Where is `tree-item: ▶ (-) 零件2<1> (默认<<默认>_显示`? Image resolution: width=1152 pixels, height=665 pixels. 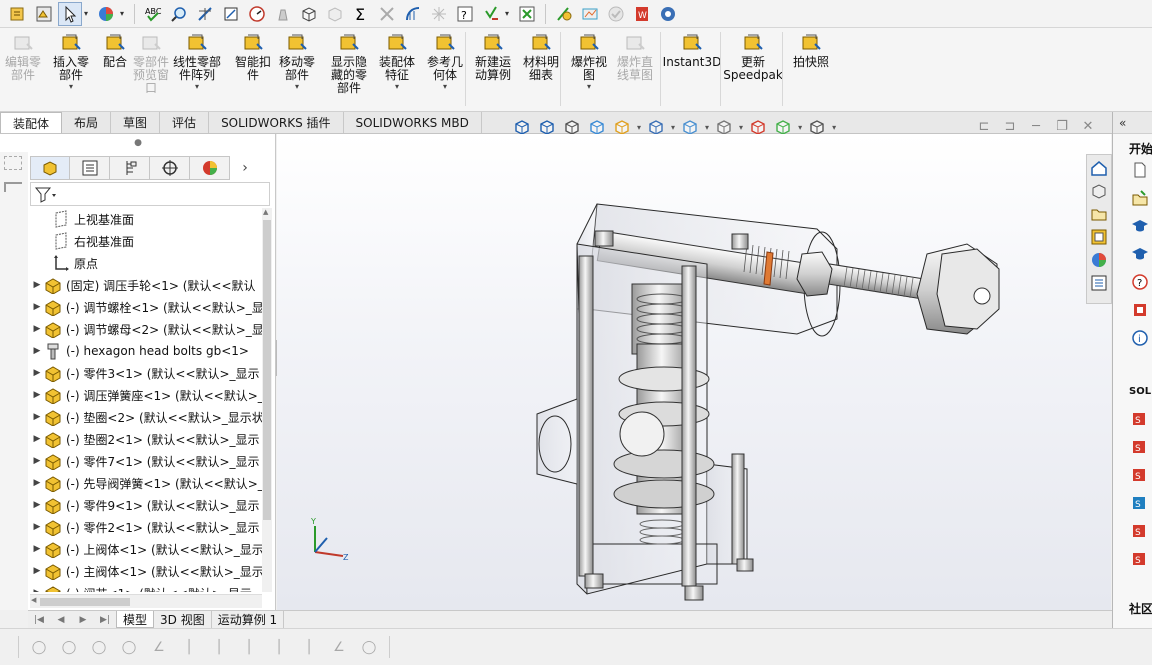
tree-item: ▶ (-) 零件2<1> (默认<<默认>_显示 is located at coordinates (146, 527).